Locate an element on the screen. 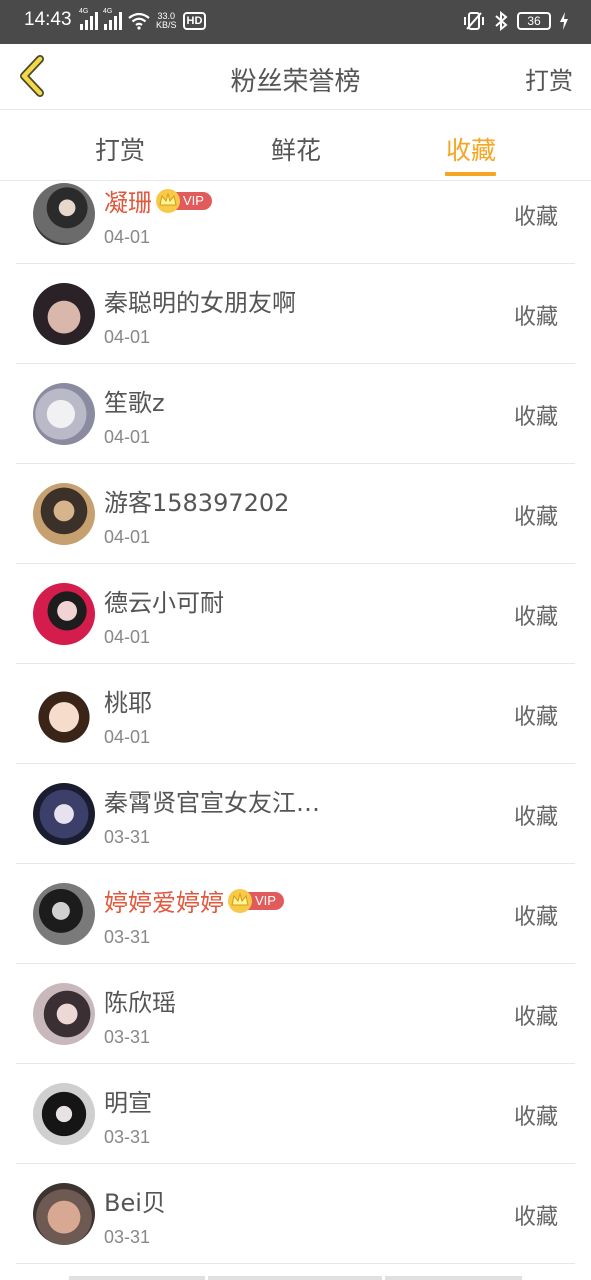 Image resolution: width=591 pixels, height=1280 pixels. wifi-icon is located at coordinates (139, 21).